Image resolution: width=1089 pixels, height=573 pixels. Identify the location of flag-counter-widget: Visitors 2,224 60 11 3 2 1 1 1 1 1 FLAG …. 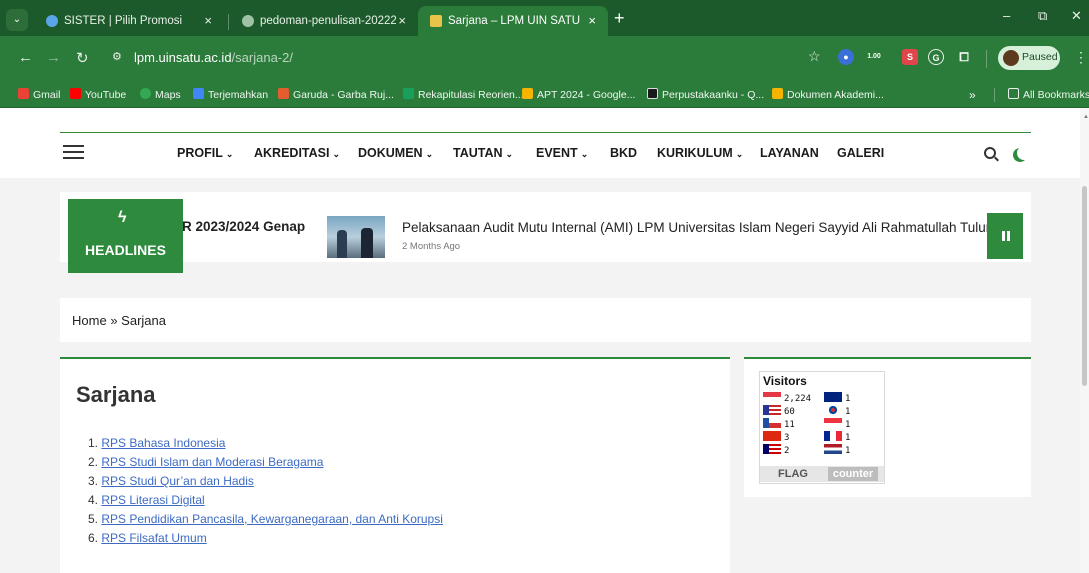
(822, 427).